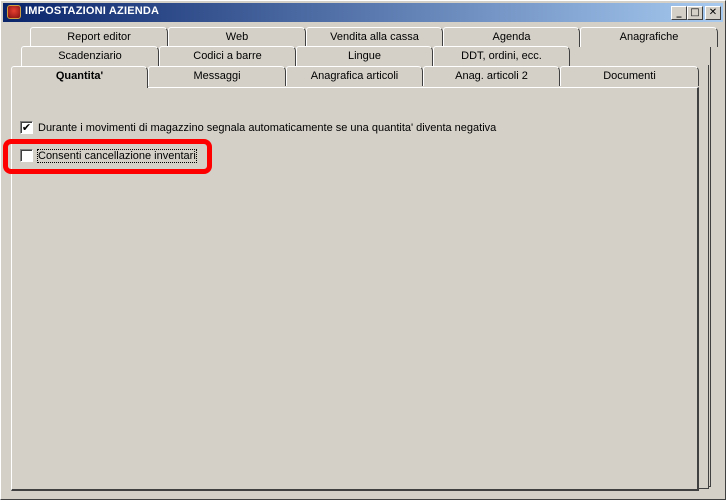 The width and height of the screenshot is (726, 500). What do you see at coordinates (679, 13) in the screenshot?
I see `minimize-button: _` at bounding box center [679, 13].